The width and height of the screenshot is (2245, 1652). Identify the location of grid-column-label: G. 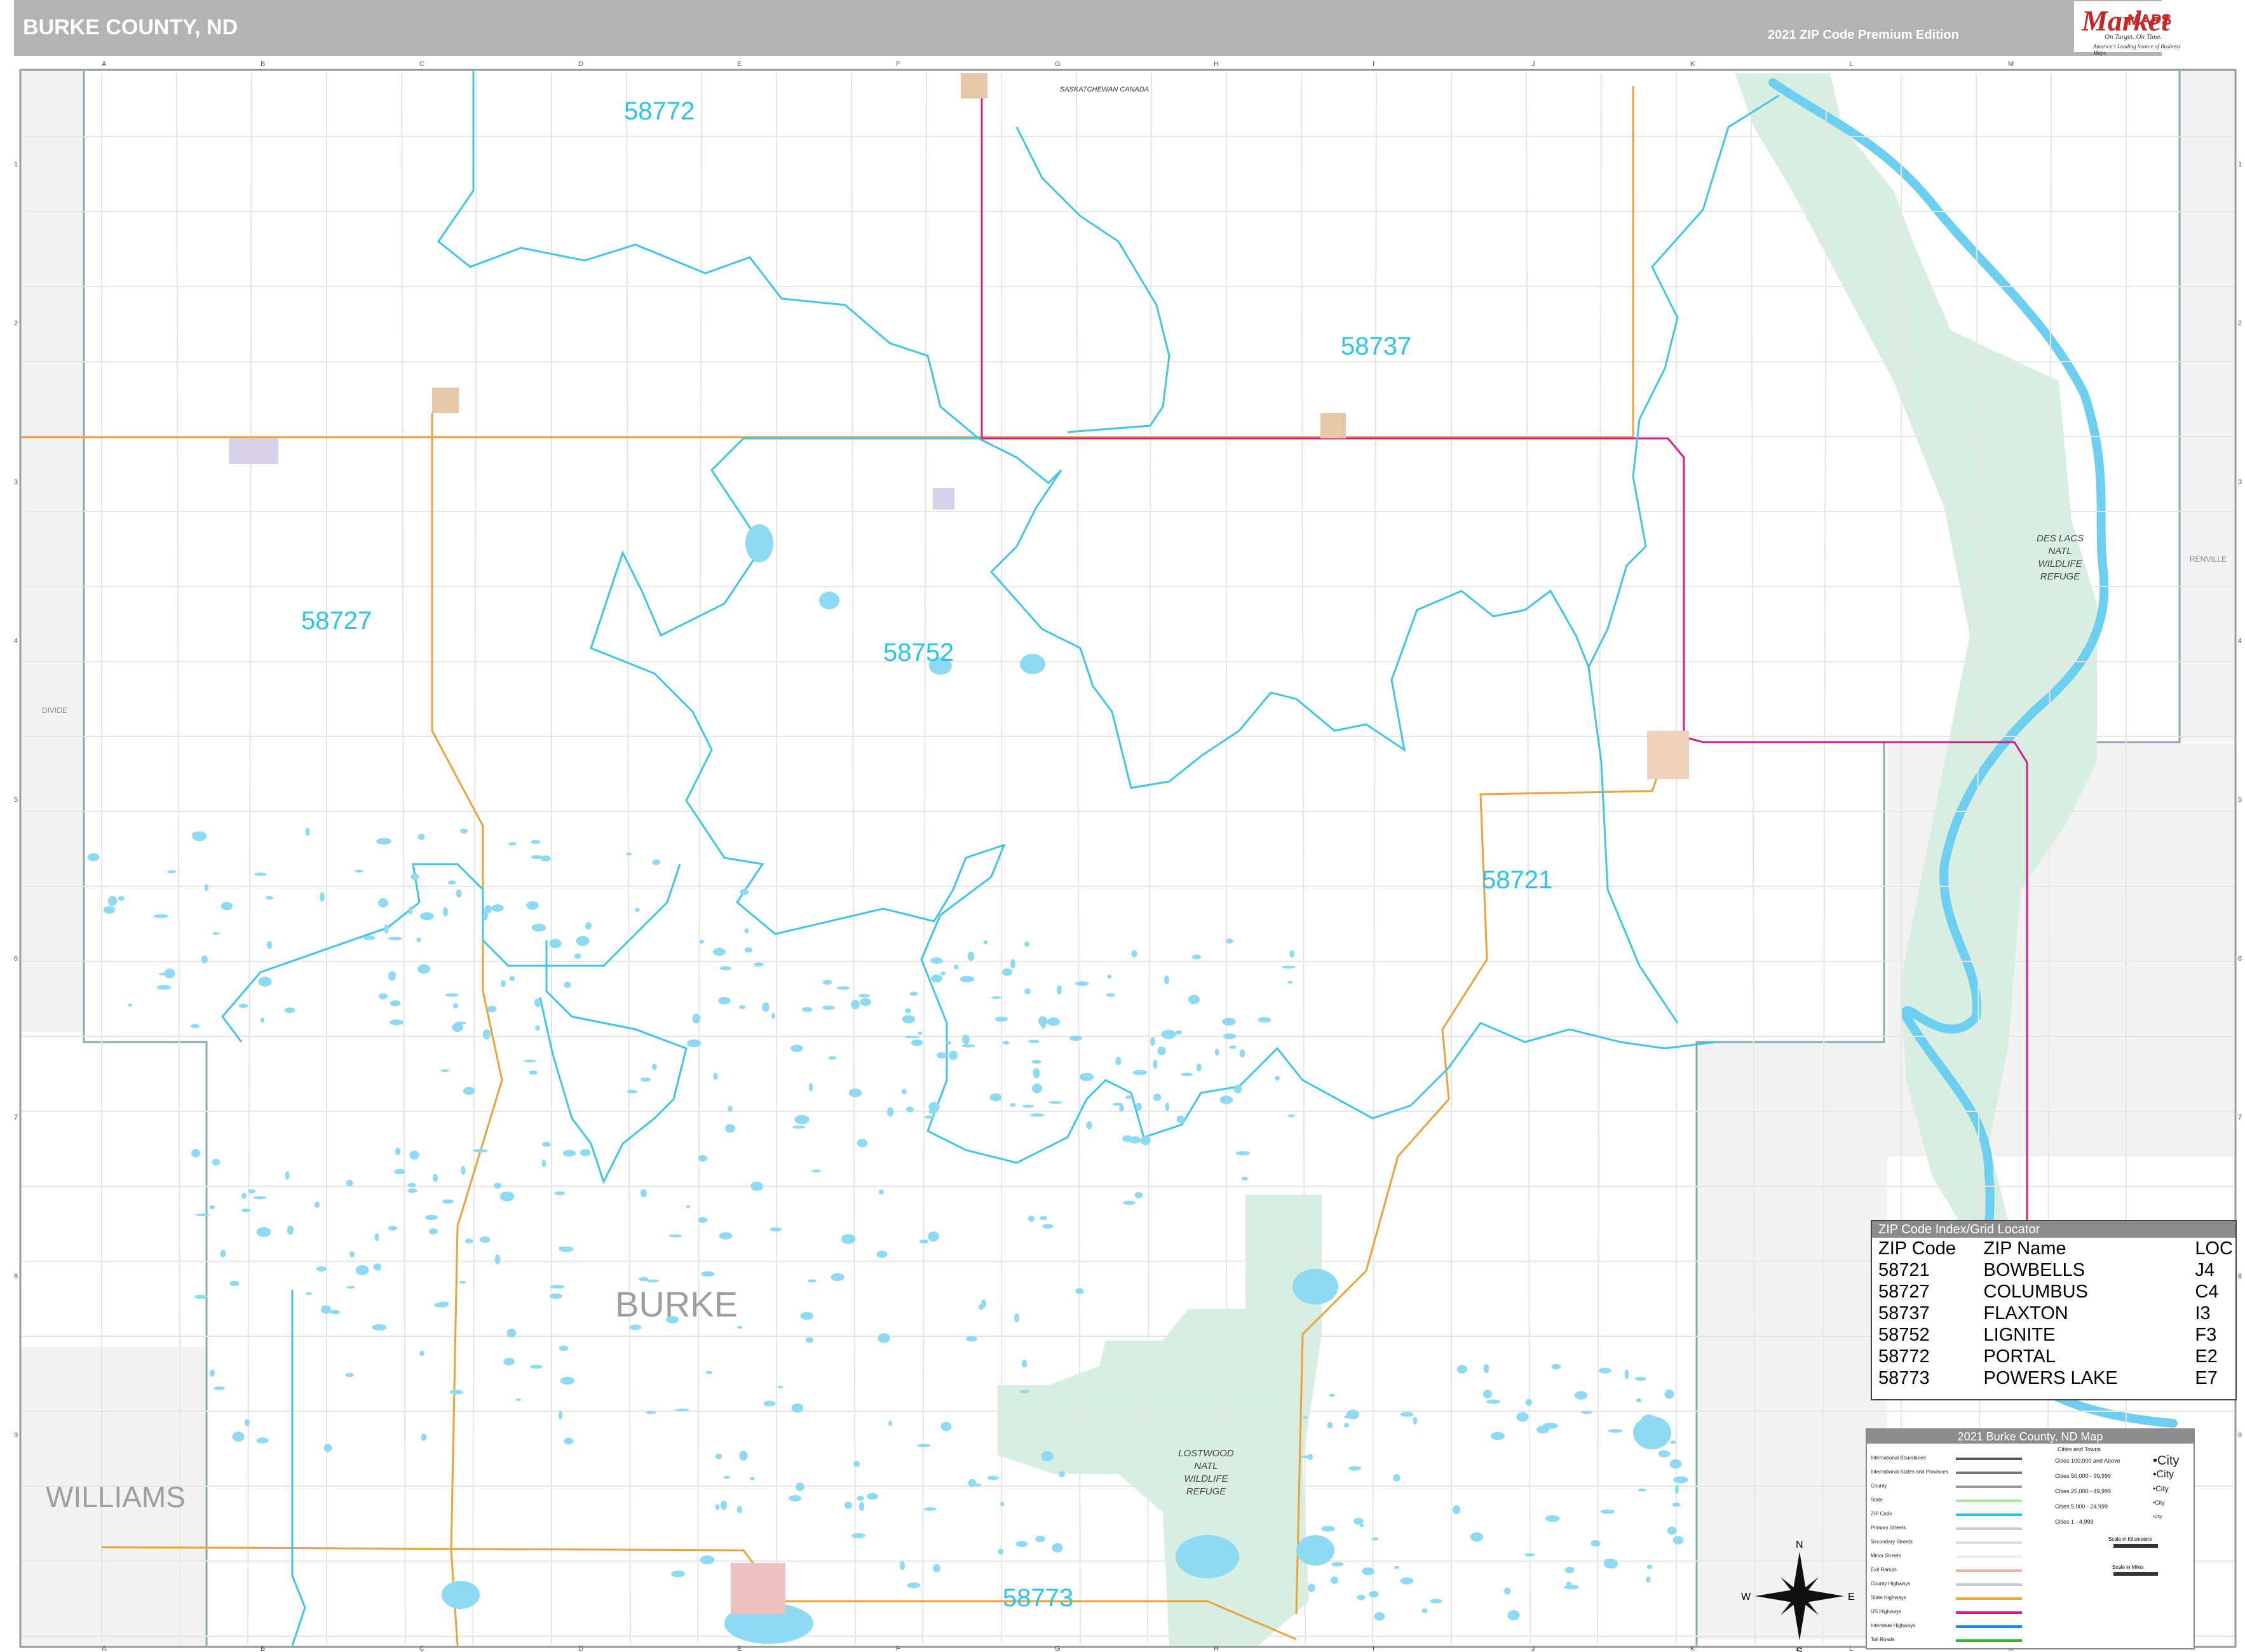
(1058, 64).